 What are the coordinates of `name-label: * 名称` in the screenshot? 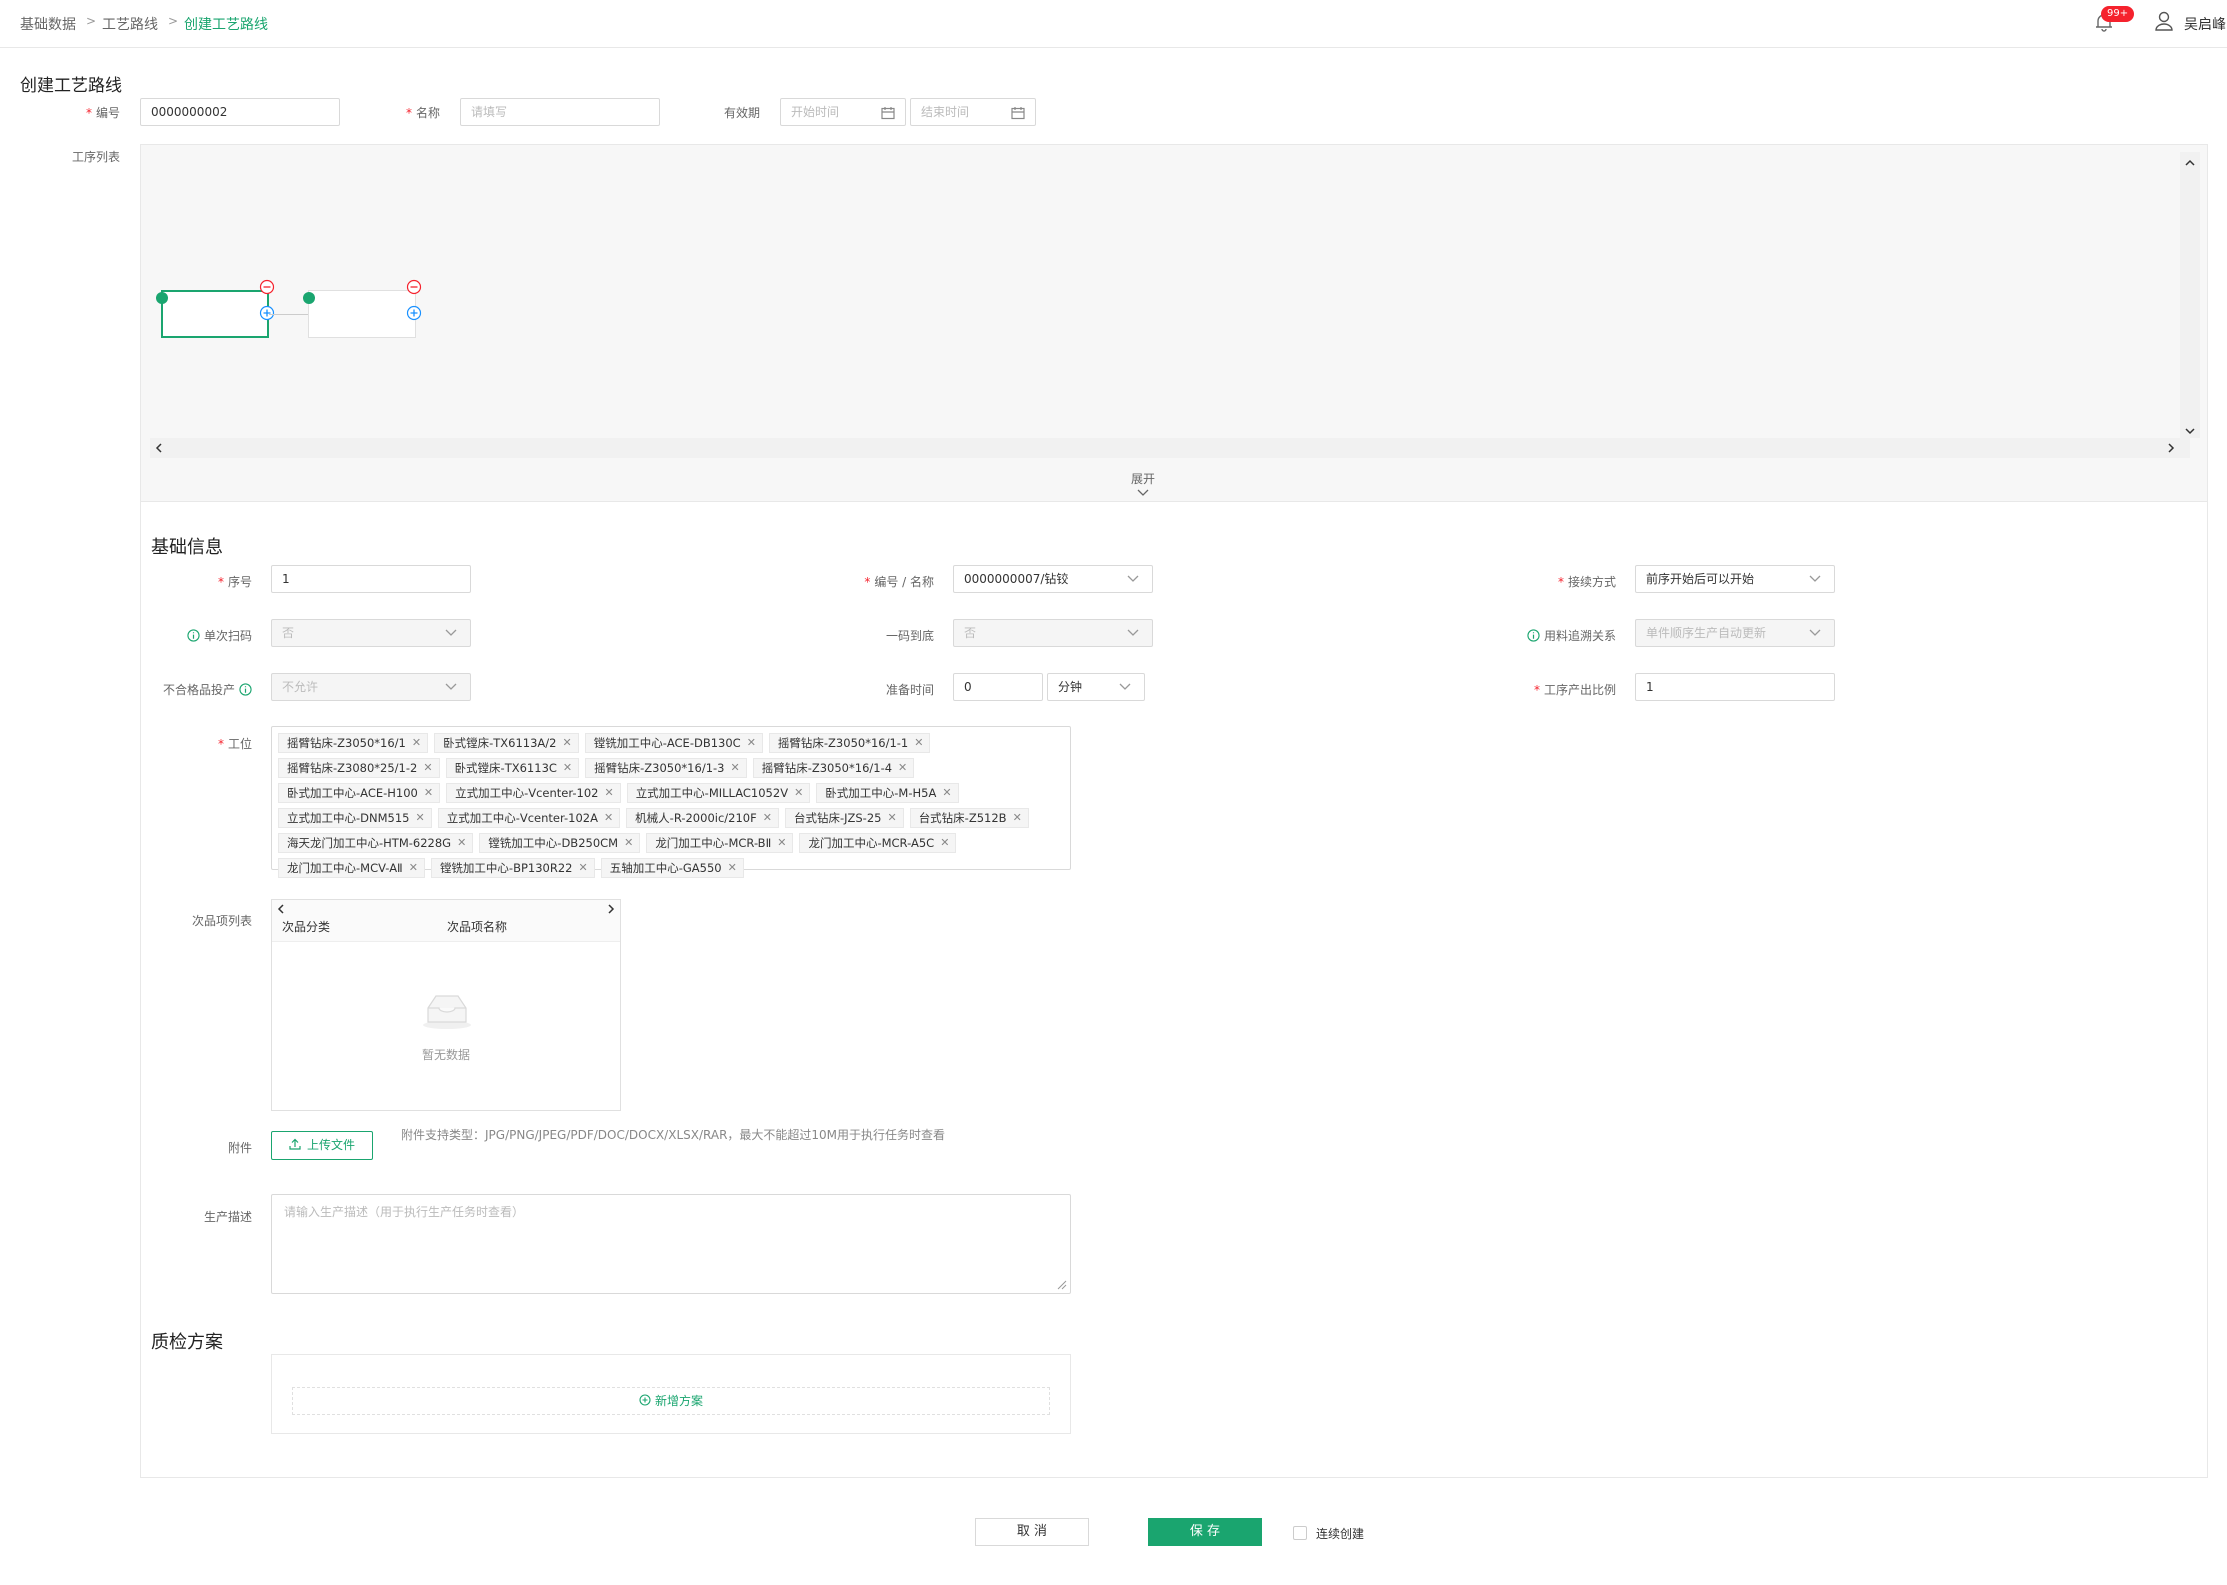 It's located at (422, 113).